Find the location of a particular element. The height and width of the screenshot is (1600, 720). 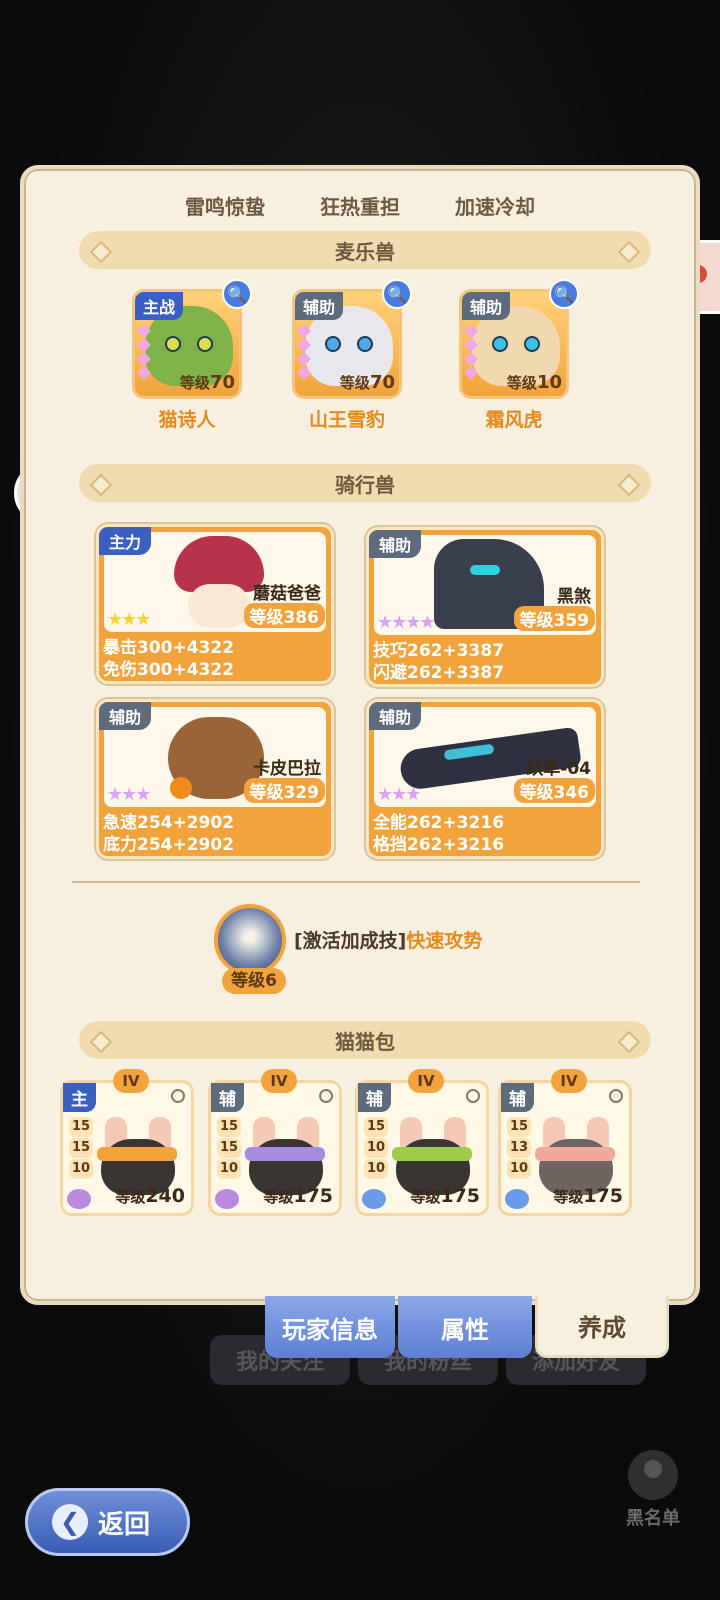

mount-stat: 免伤300+4322 is located at coordinates (169, 670).